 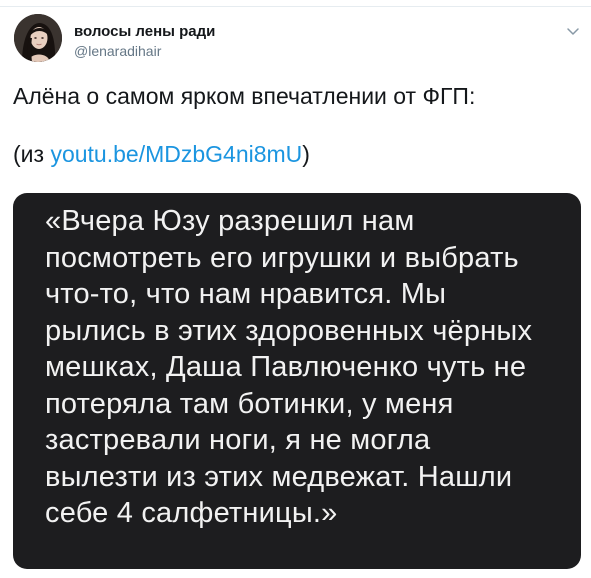 I want to click on tweet-source-line: (из youtu.be/MDzbG4ni8mU), so click(x=293, y=154).